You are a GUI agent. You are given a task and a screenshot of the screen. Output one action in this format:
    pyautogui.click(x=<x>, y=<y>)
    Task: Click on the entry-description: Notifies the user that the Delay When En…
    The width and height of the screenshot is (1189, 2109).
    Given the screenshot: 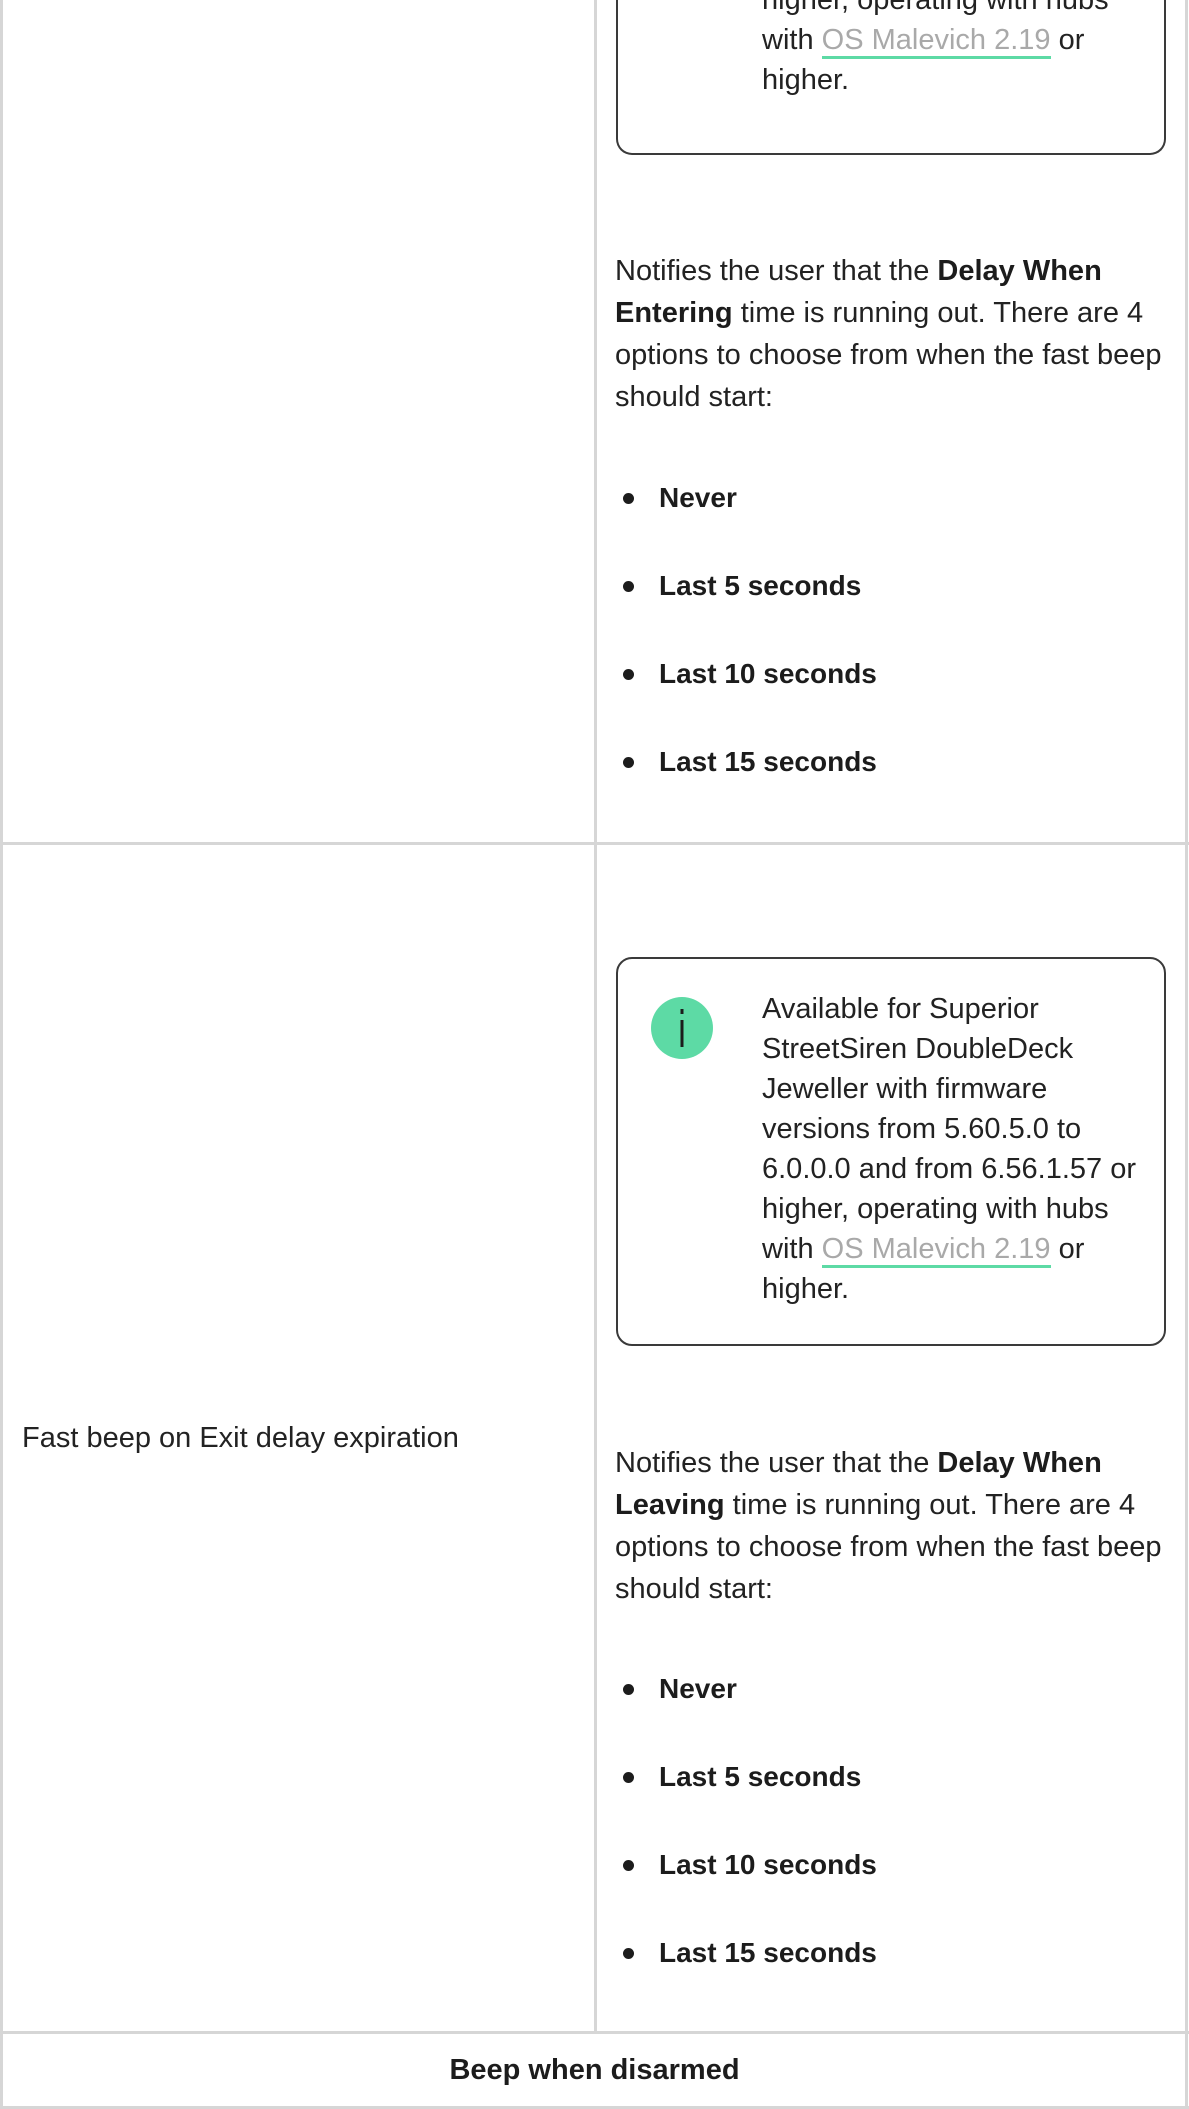 What is the action you would take?
    pyautogui.click(x=888, y=334)
    